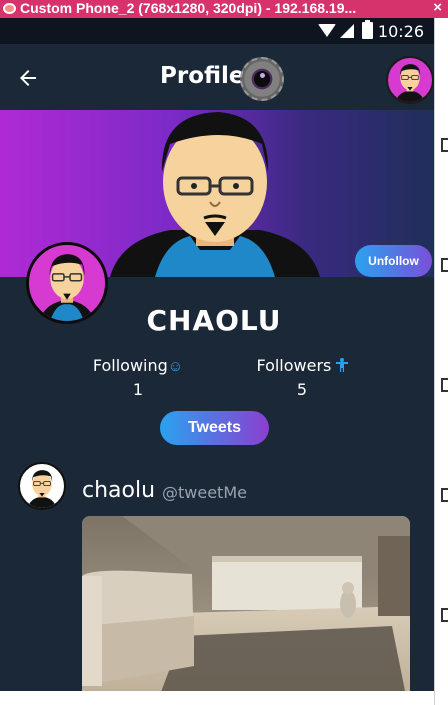  Describe the element at coordinates (215, 194) in the screenshot. I see `banner-portrait` at that location.